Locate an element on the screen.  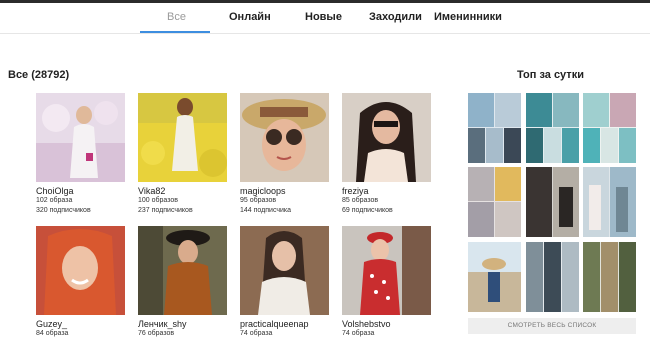
top-of-day-title: Топ за сутки is located at coordinates (550, 75).